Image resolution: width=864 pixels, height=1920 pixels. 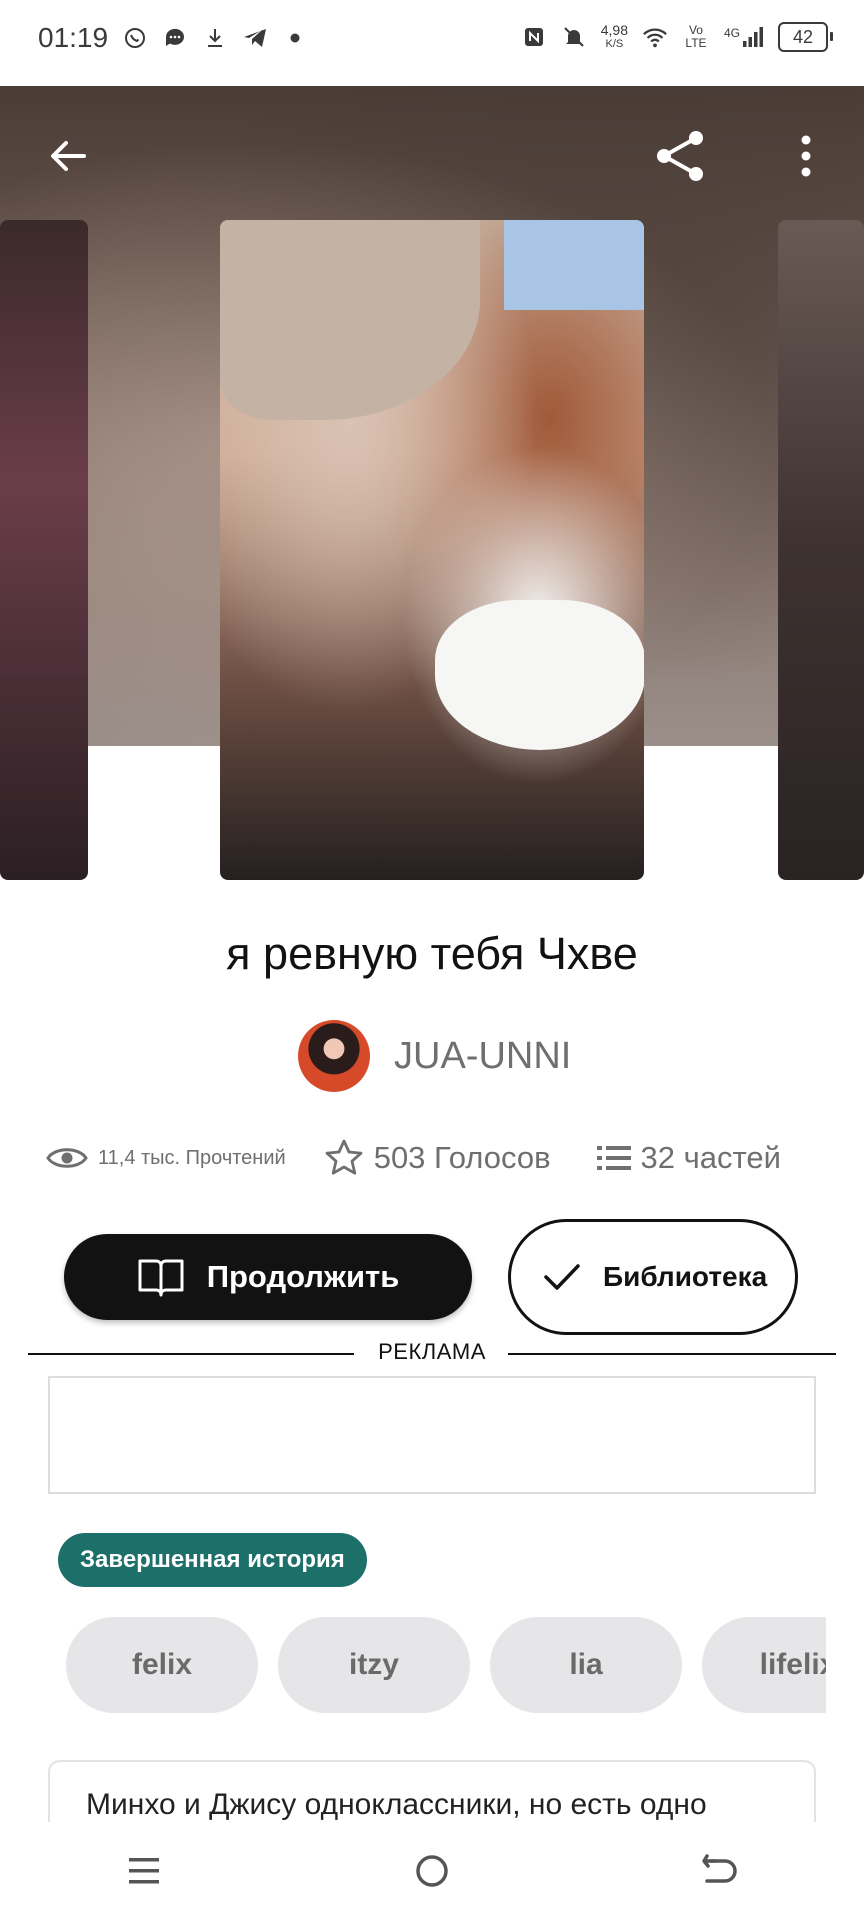 I want to click on recent-apps-button, so click(x=144, y=1871).